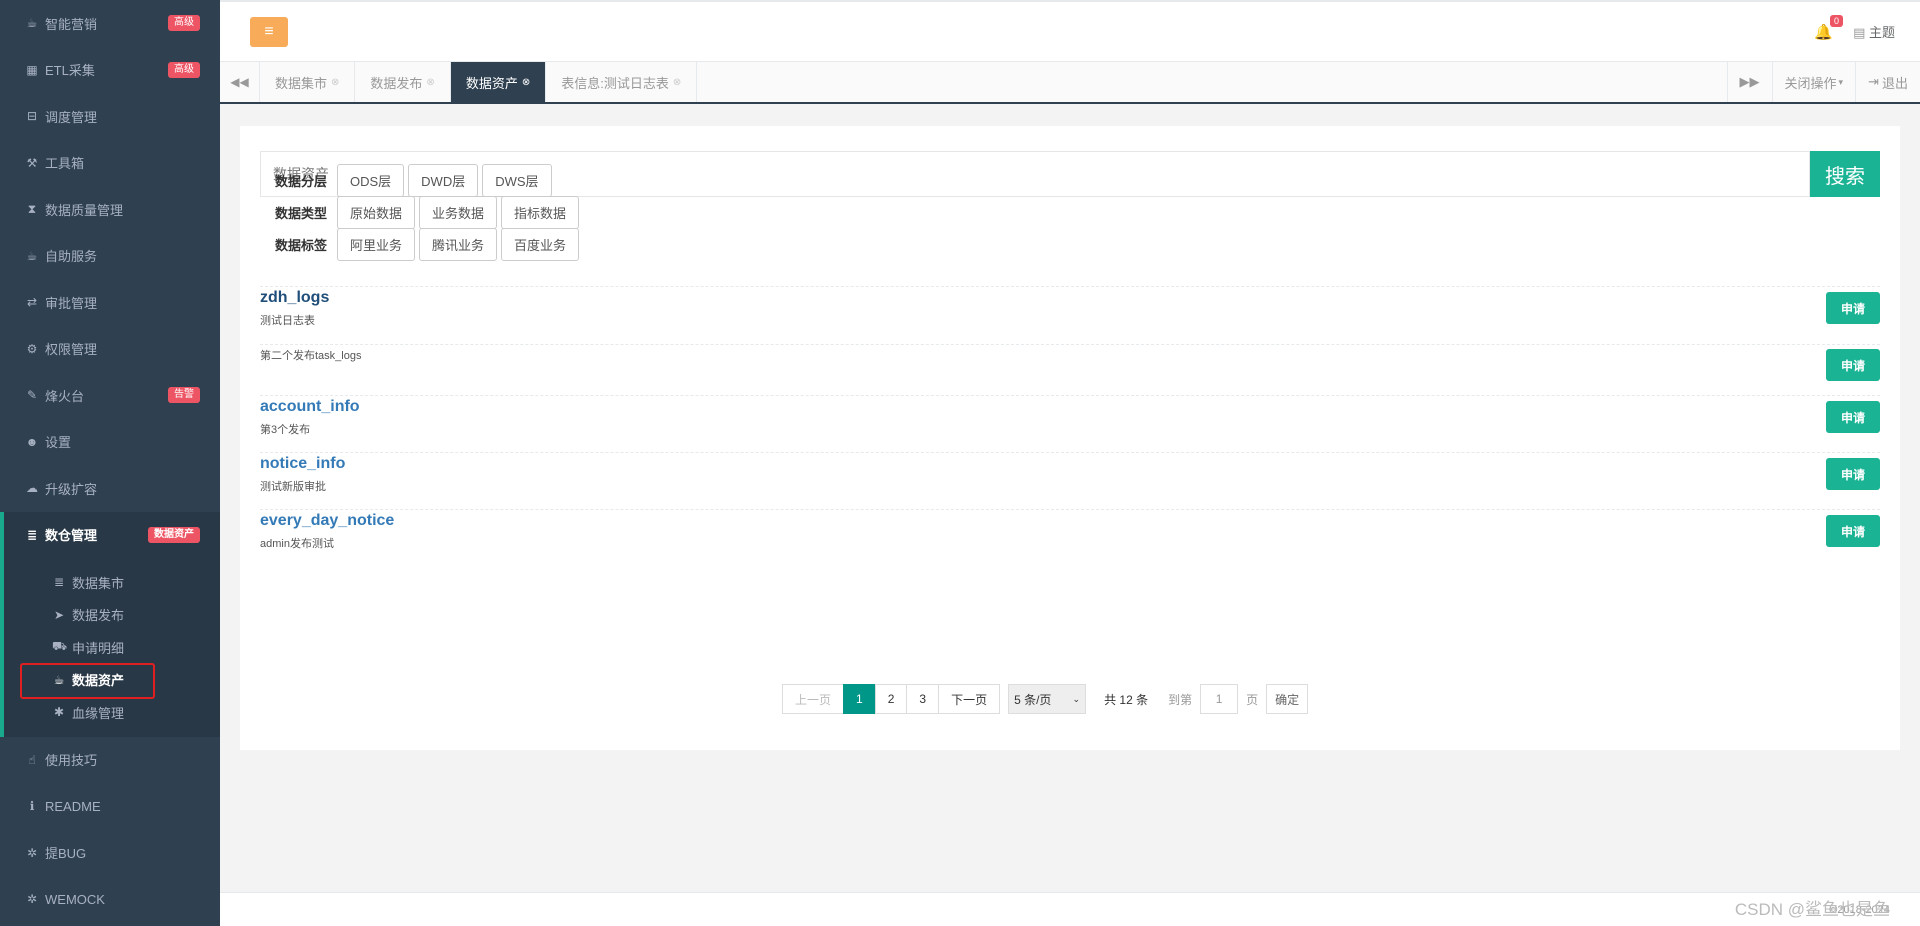 The width and height of the screenshot is (1920, 926). Describe the element at coordinates (1881, 32) in the screenshot. I see `theme-label: 主题` at that location.